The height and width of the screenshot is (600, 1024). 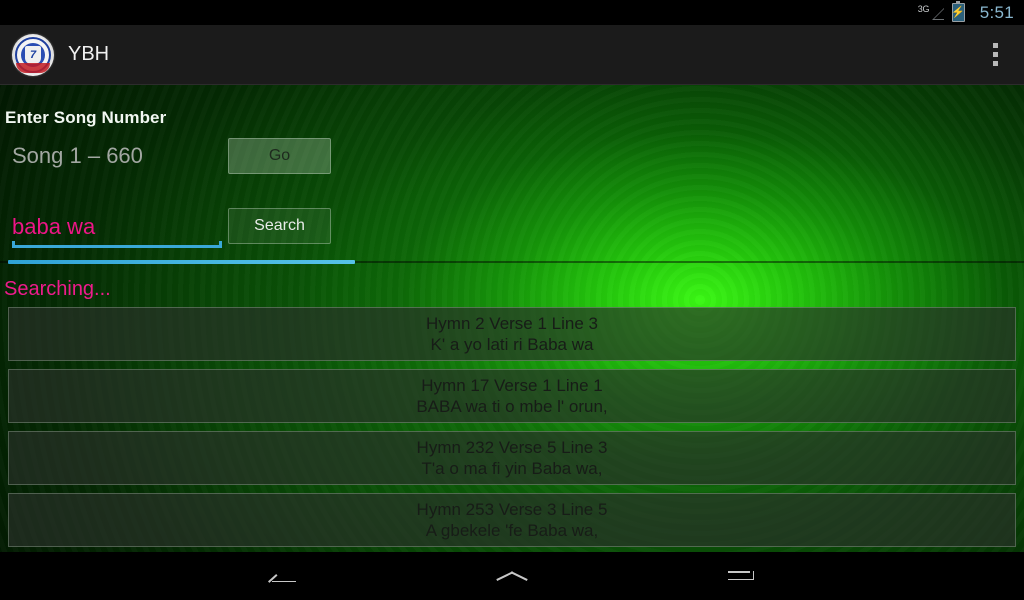 I want to click on app-title: YBH, so click(x=89, y=54).